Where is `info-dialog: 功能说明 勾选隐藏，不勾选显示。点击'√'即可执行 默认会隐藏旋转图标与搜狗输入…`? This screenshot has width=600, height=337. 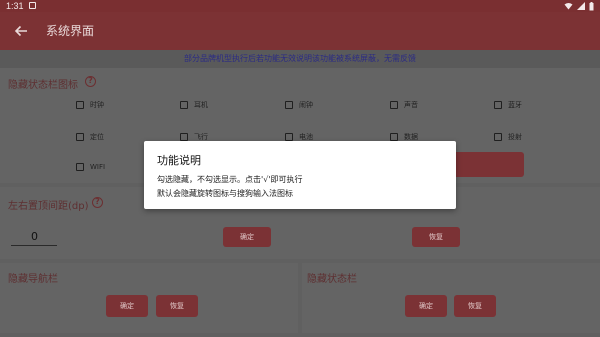 info-dialog: 功能说明 勾选隐藏，不勾选显示。点击'√'即可执行 默认会隐藏旋转图标与搜狗输入… is located at coordinates (300, 175).